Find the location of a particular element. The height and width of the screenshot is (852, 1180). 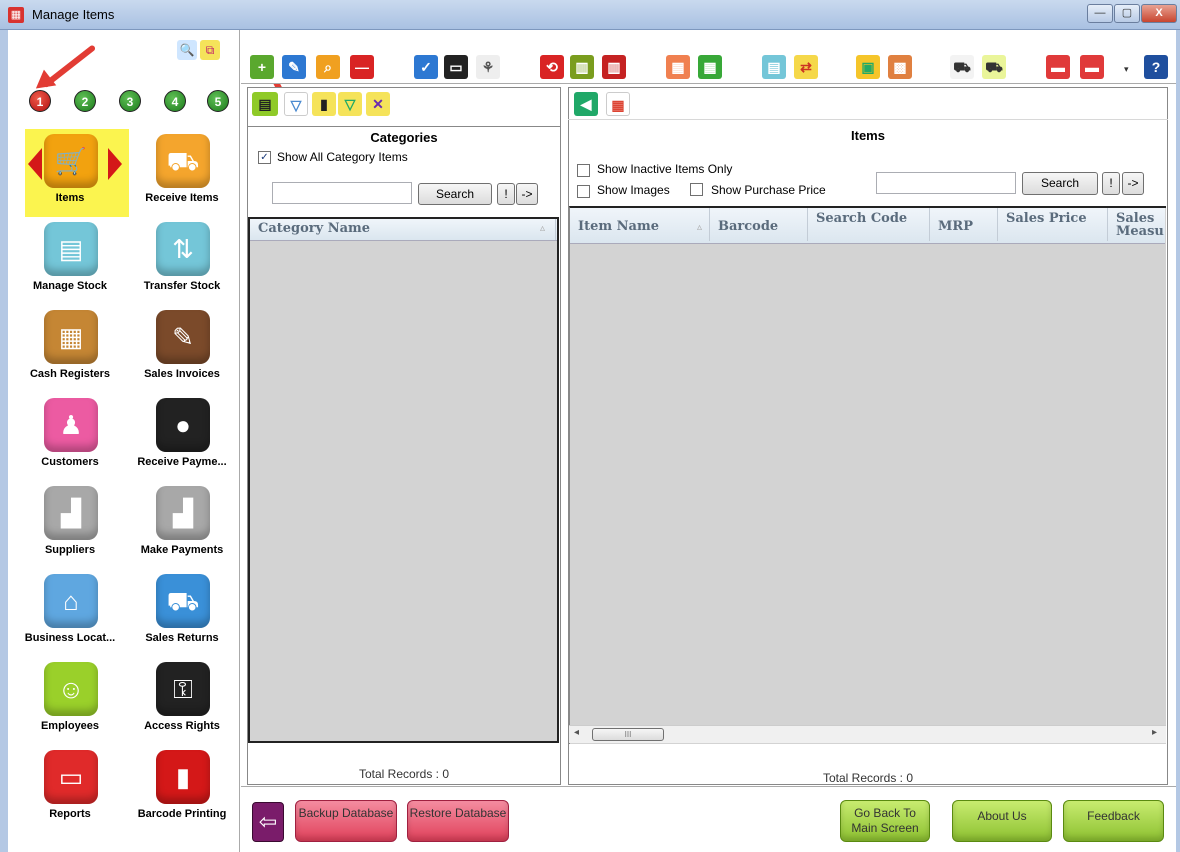

nav-item-manage-stock: ▤ Manage Stock is located at coordinates (70, 261).